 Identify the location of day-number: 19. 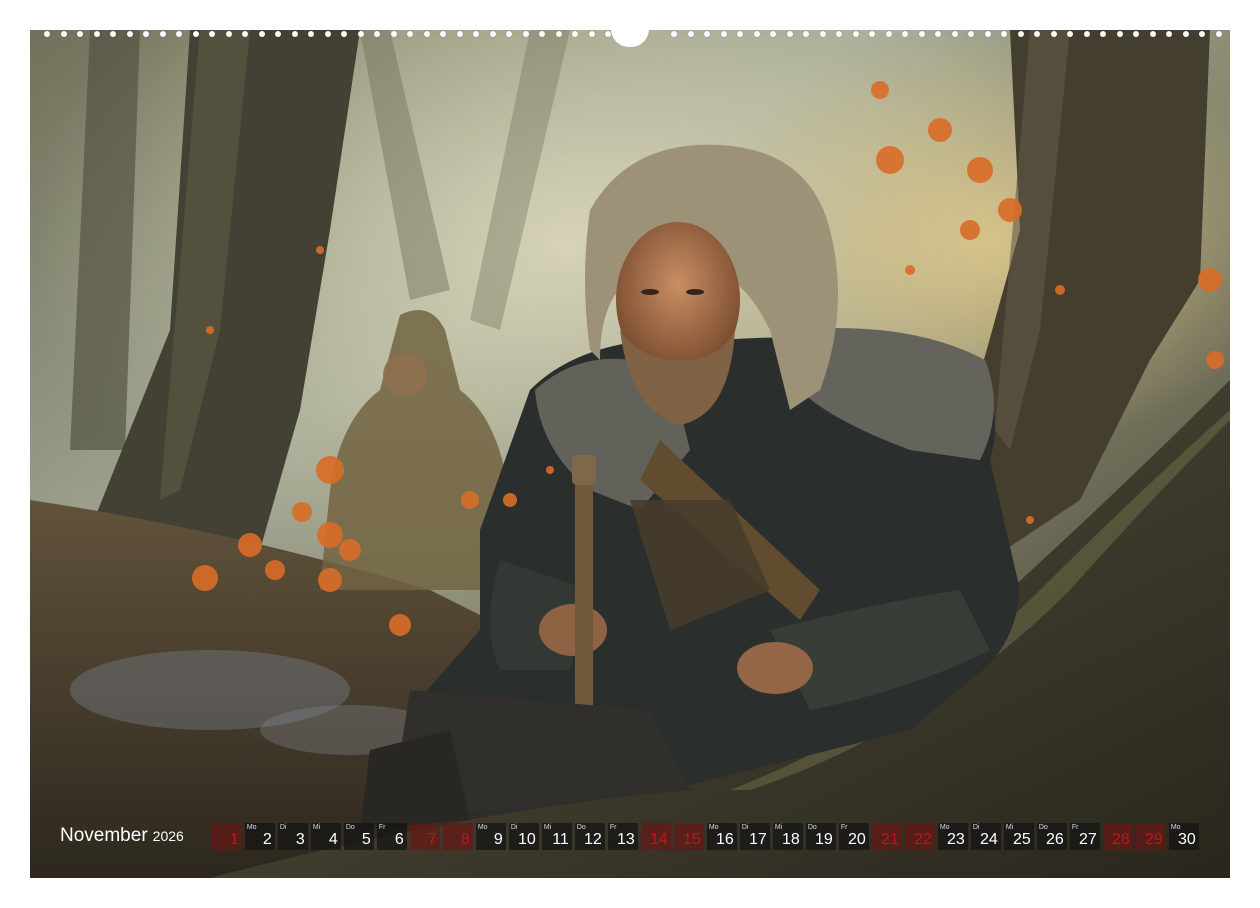
(824, 839).